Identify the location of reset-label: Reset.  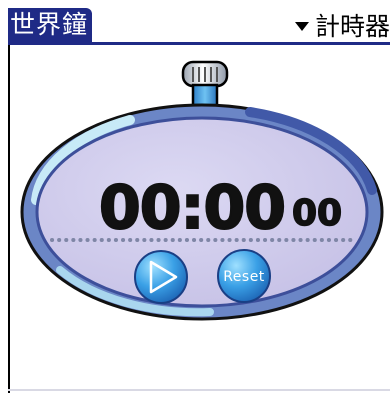
(244, 277).